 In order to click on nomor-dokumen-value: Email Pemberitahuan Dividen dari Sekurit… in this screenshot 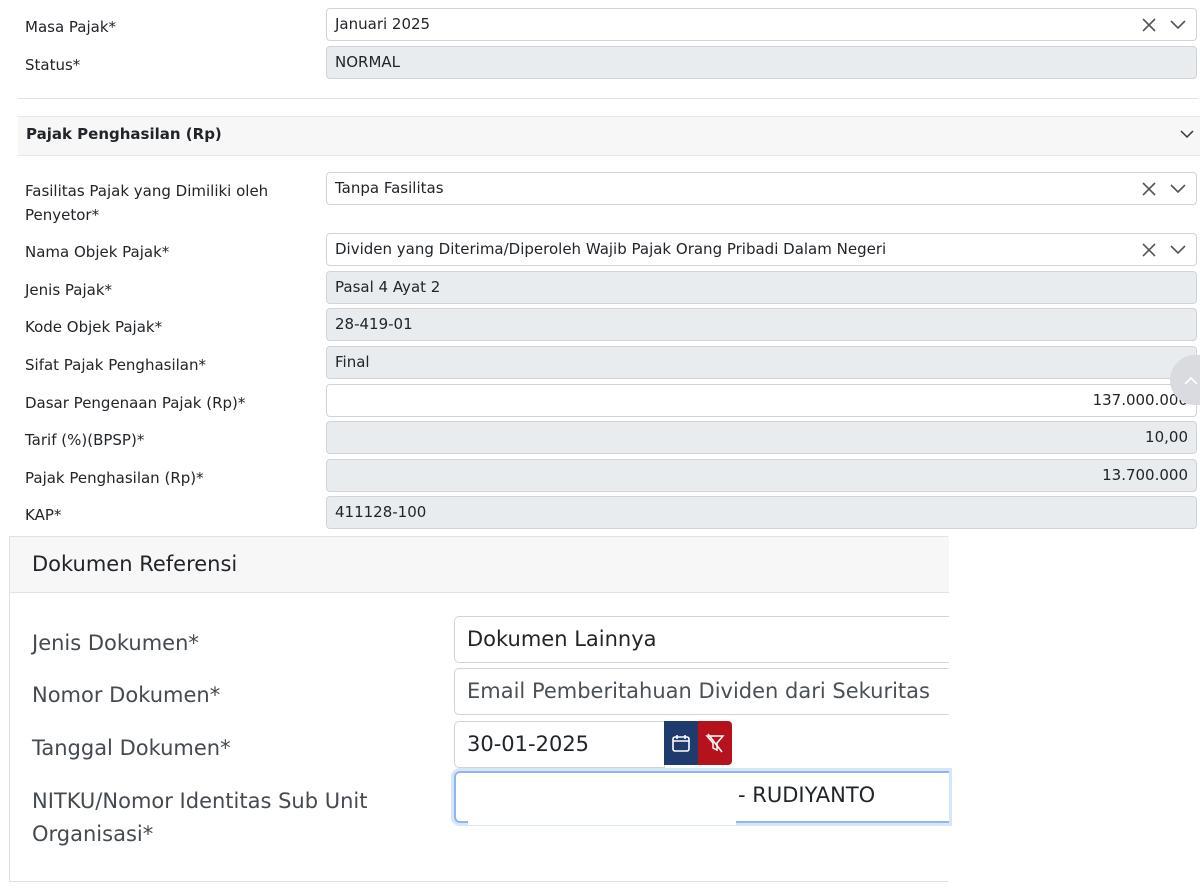, I will do `click(698, 691)`.